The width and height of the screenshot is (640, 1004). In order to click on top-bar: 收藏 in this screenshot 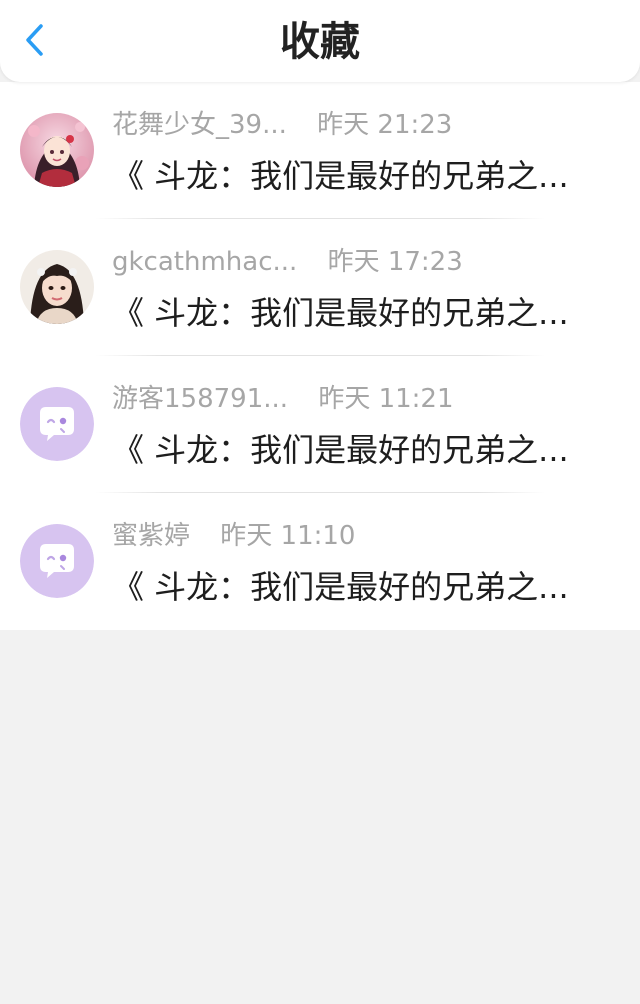, I will do `click(320, 41)`.